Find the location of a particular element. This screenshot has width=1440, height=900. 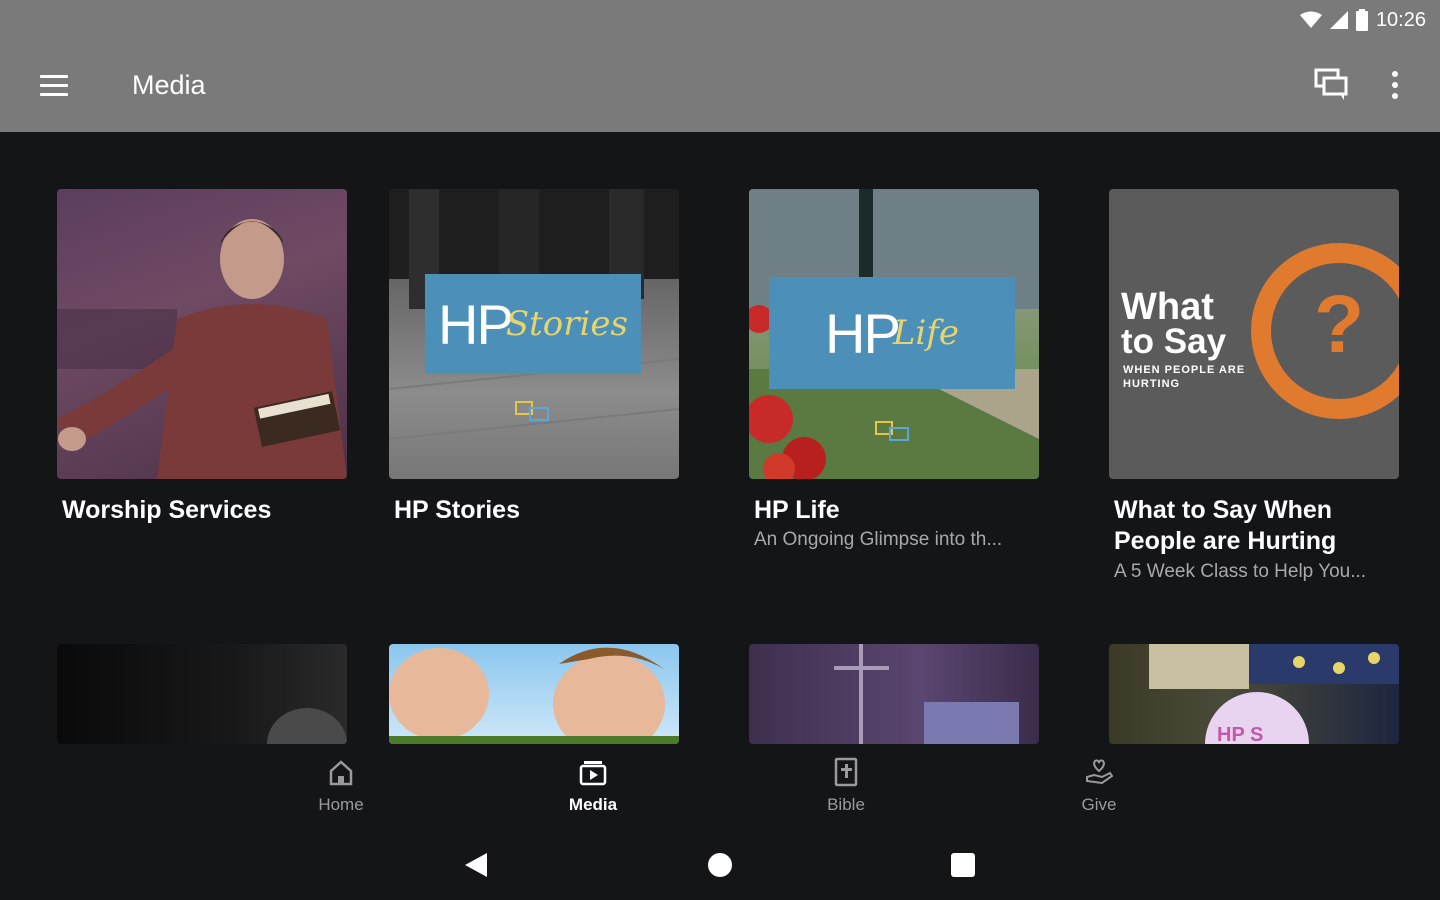

chat-icon is located at coordinates (1331, 84).